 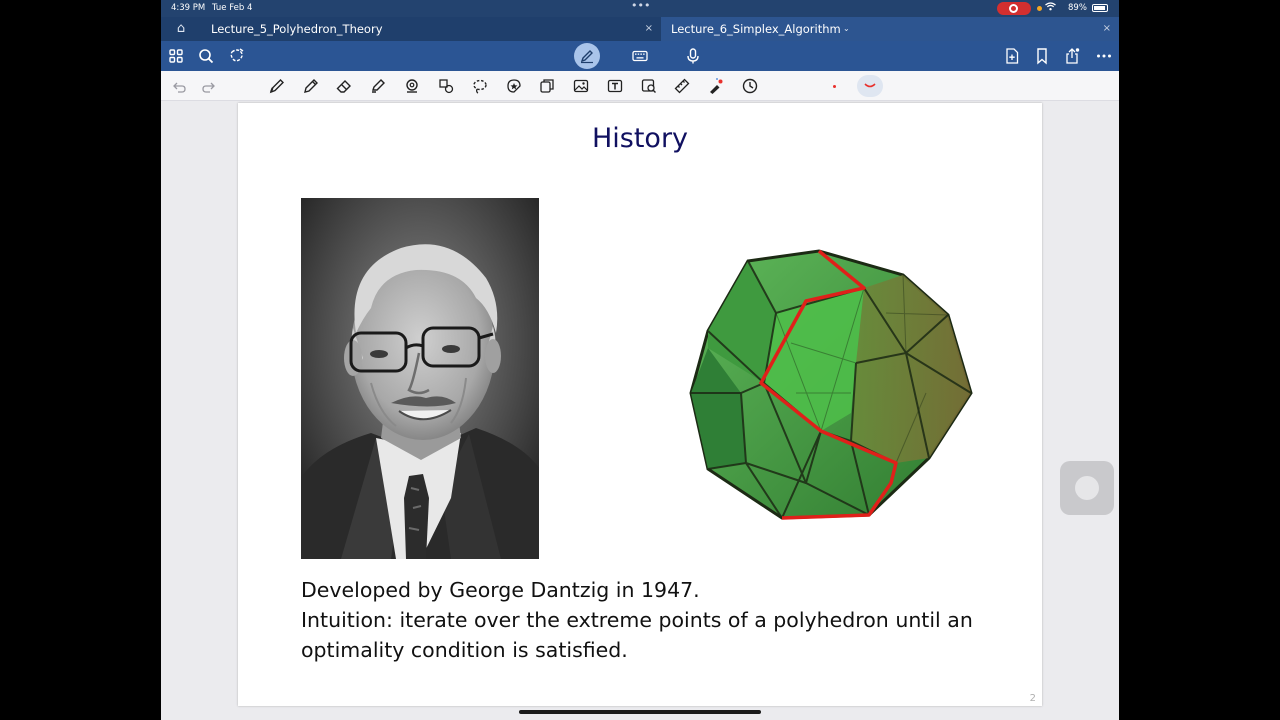 I want to click on main-toolbar, so click(x=640, y=56).